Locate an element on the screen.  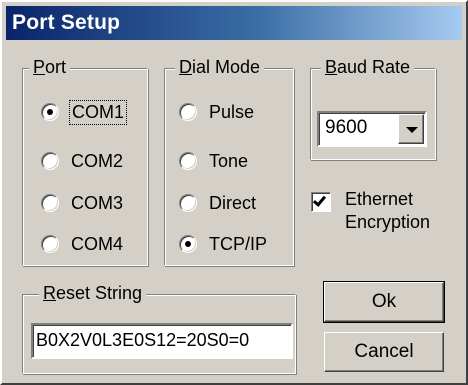
radio-pulse: Pulse is located at coordinates (216, 112).